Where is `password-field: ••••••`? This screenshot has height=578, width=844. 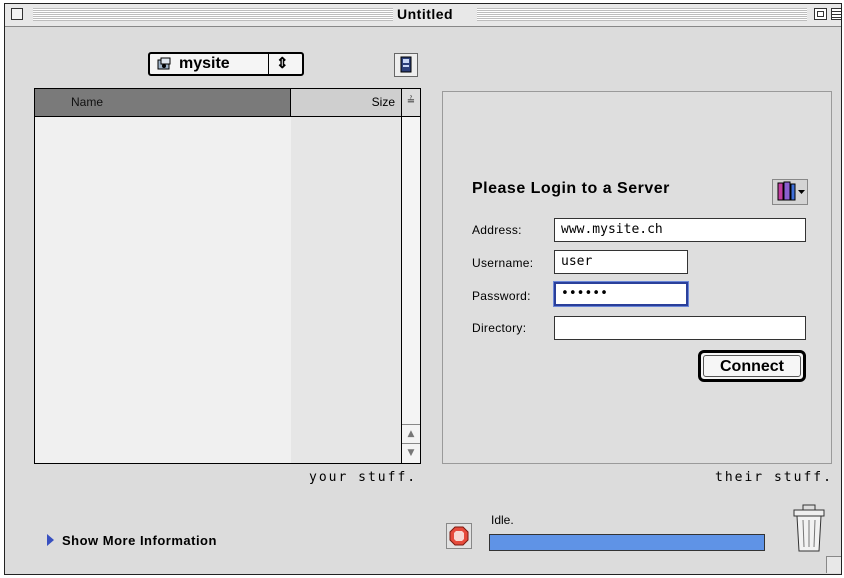
password-field: •••••• is located at coordinates (621, 294).